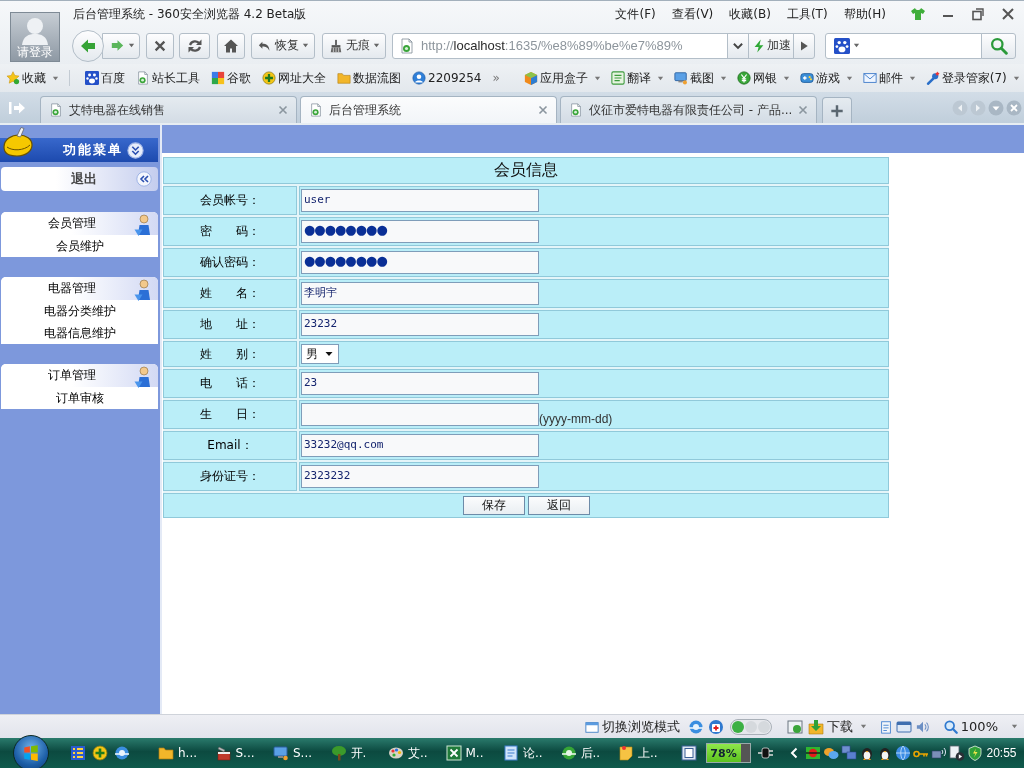  I want to click on taskbar-button: 后.., so click(589, 753).